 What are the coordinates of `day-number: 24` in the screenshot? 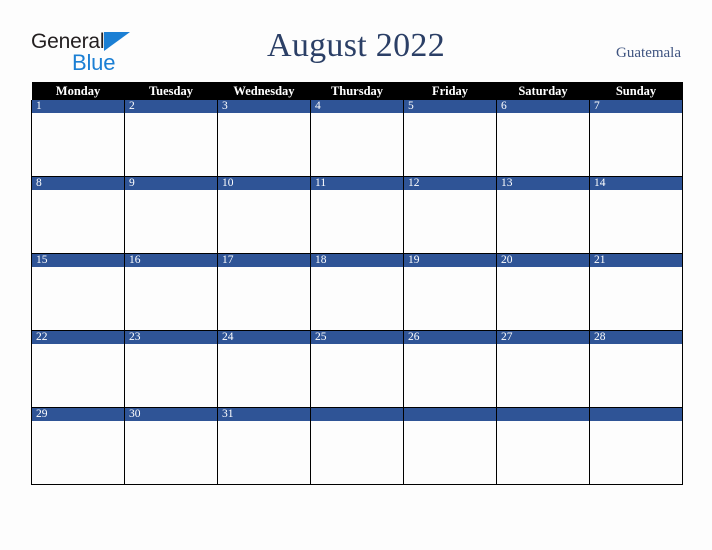 It's located at (264, 337).